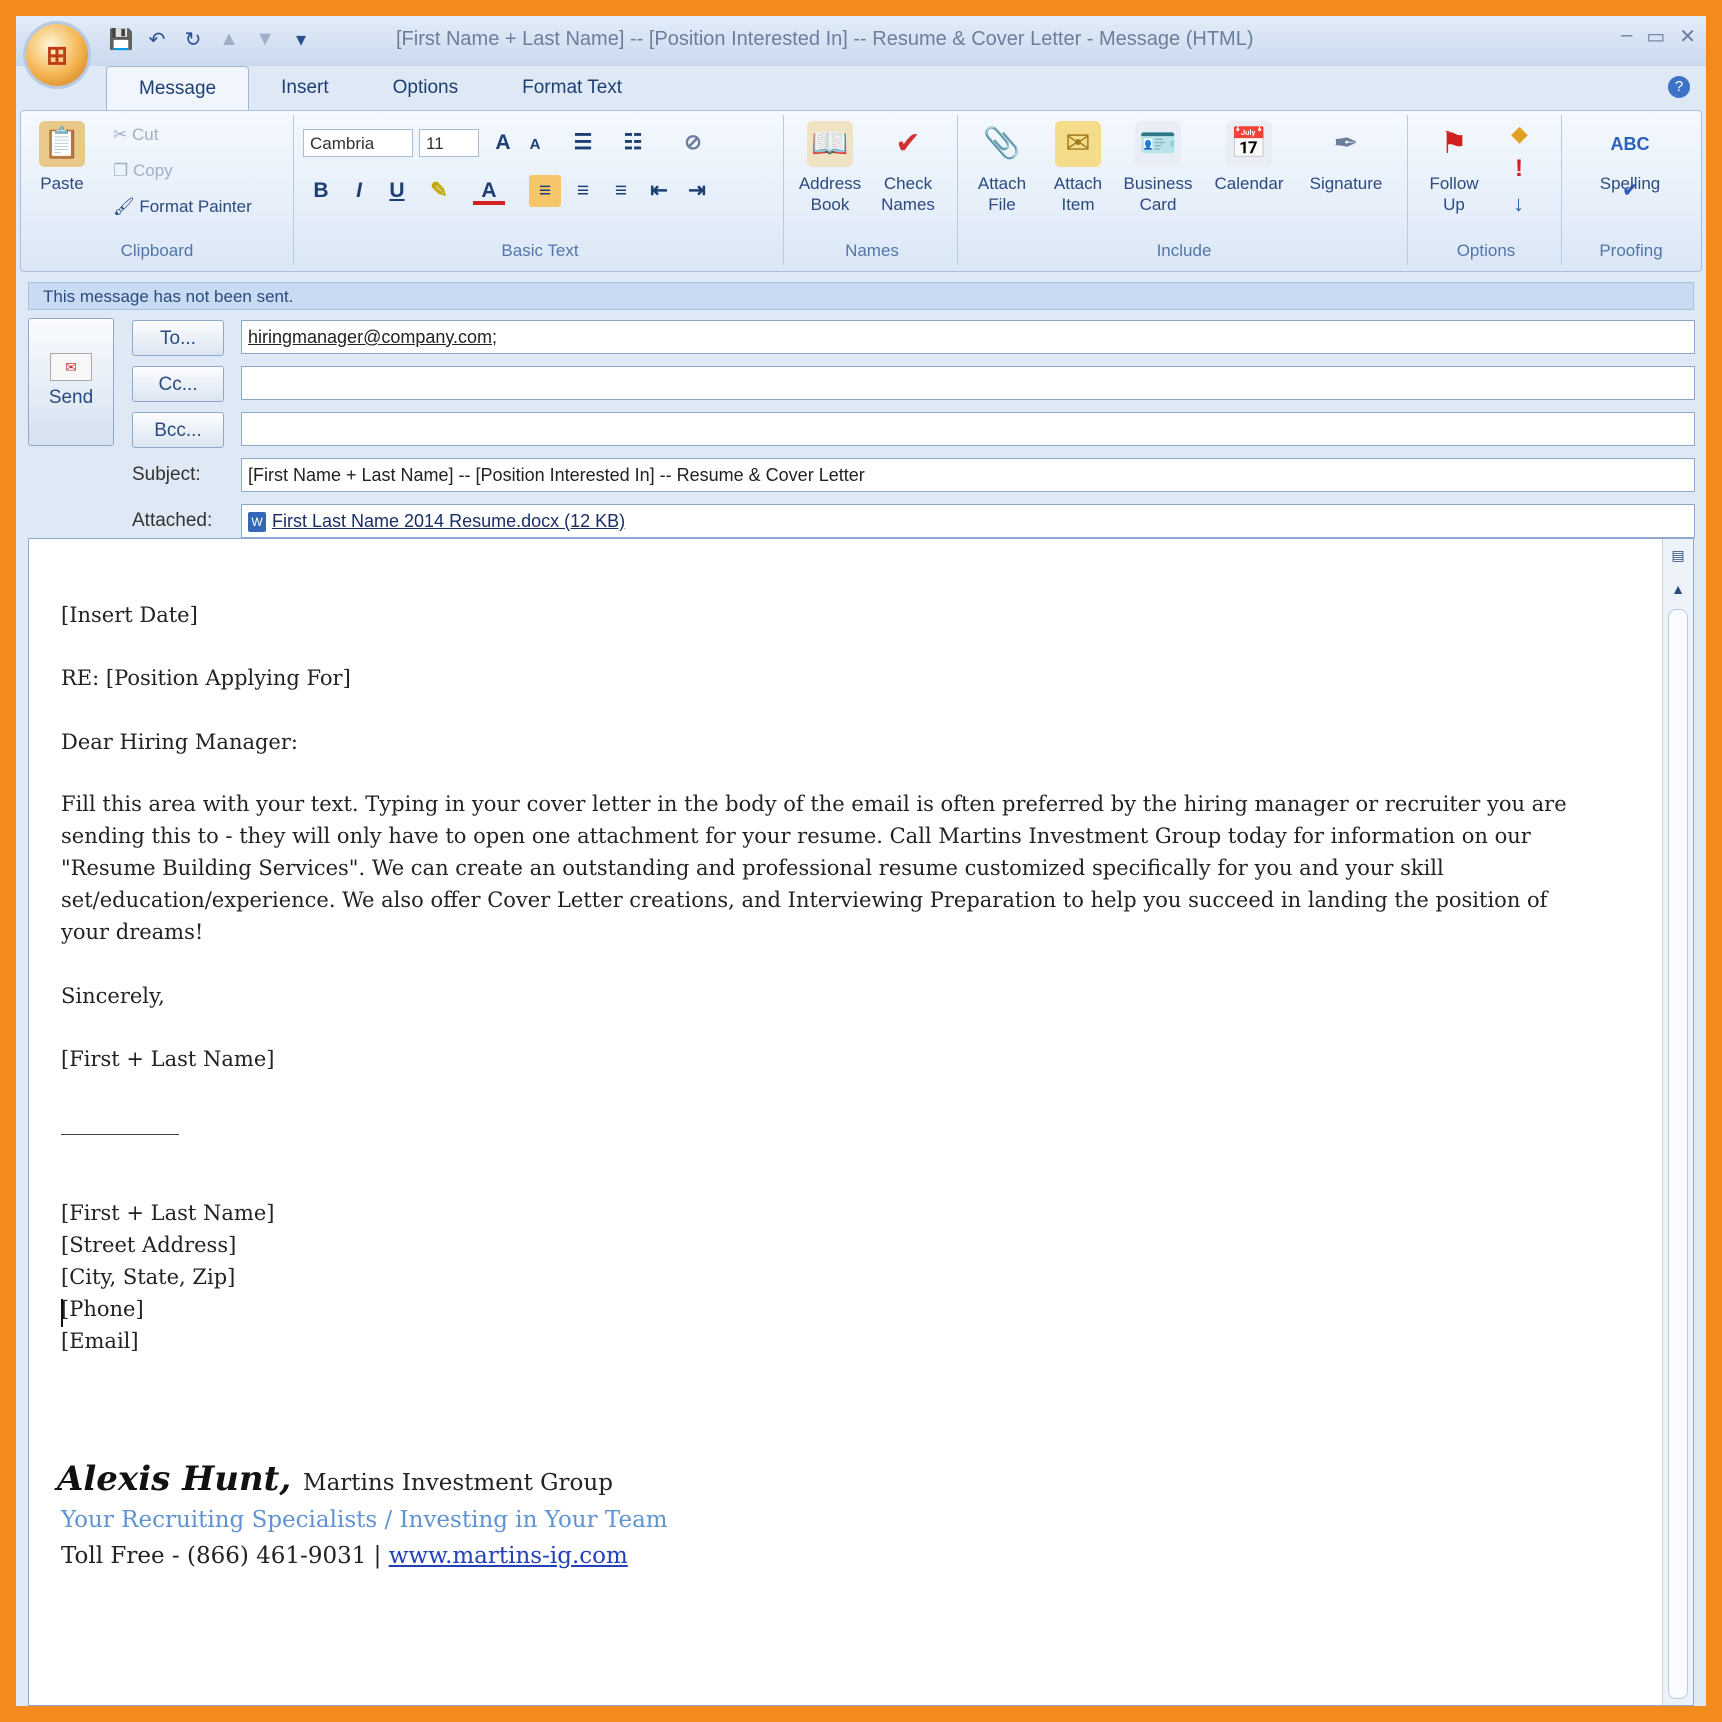  What do you see at coordinates (1679, 87) in the screenshot?
I see `help-icon: ?` at bounding box center [1679, 87].